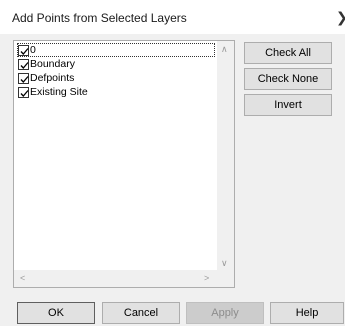  I want to click on ok-button: OK, so click(56, 313).